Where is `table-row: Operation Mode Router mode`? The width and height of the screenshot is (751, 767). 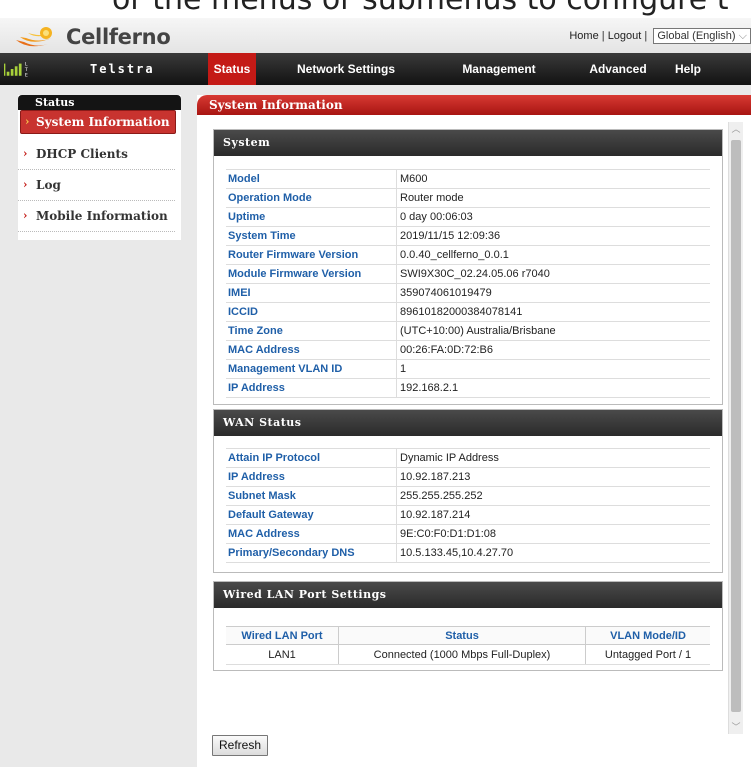 table-row: Operation Mode Router mode is located at coordinates (468, 198).